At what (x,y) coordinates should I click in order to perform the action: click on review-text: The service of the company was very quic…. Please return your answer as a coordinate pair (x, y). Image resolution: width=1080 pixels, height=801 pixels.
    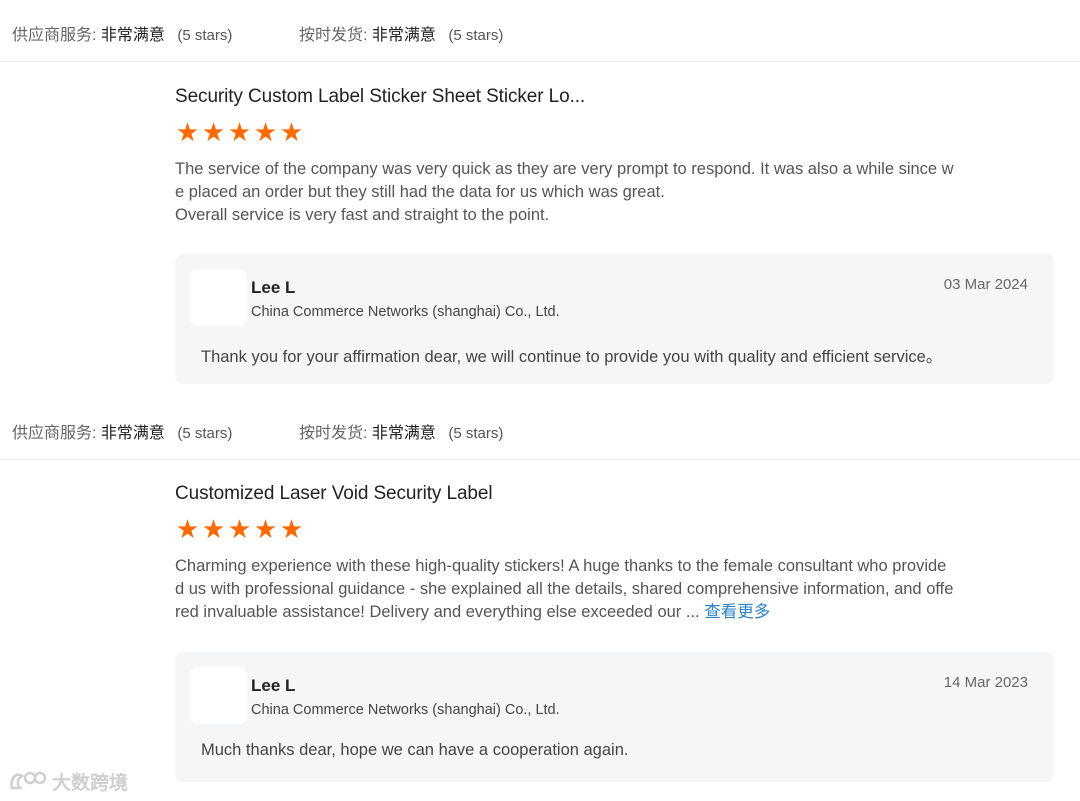
    Looking at the image, I should click on (590, 192).